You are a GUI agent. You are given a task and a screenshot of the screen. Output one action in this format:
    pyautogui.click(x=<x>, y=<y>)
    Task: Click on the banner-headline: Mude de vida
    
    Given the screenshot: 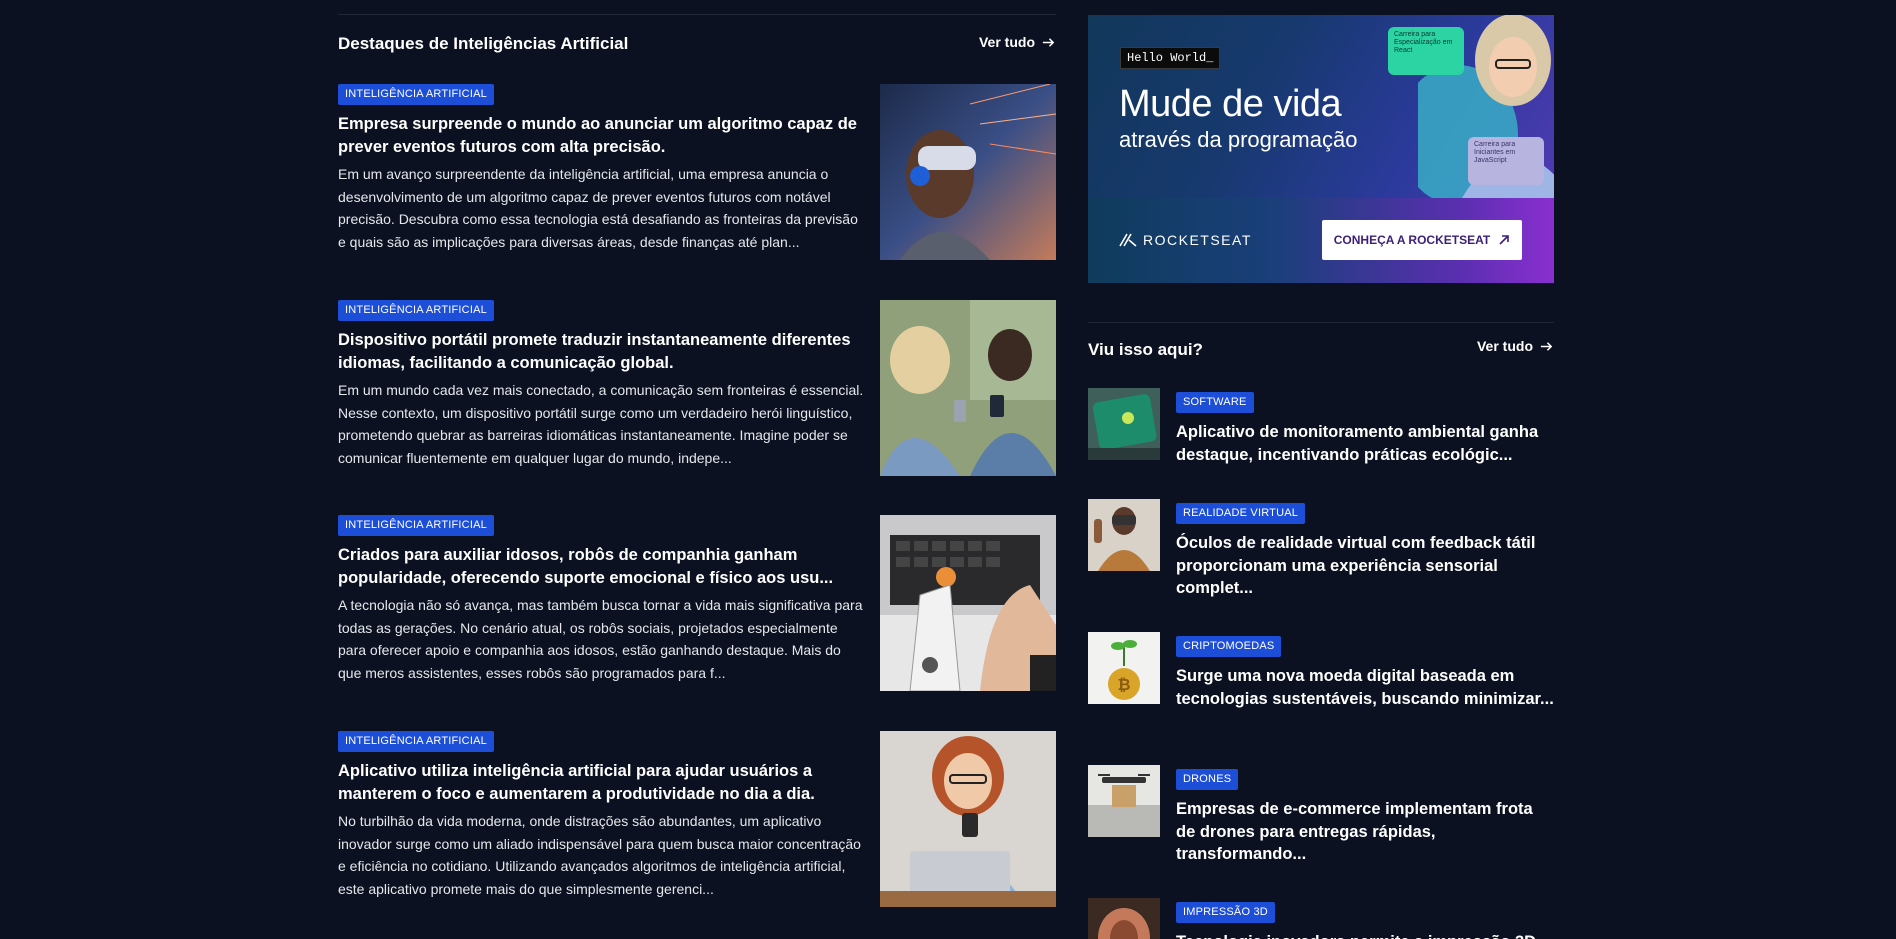 What is the action you would take?
    pyautogui.click(x=1230, y=104)
    